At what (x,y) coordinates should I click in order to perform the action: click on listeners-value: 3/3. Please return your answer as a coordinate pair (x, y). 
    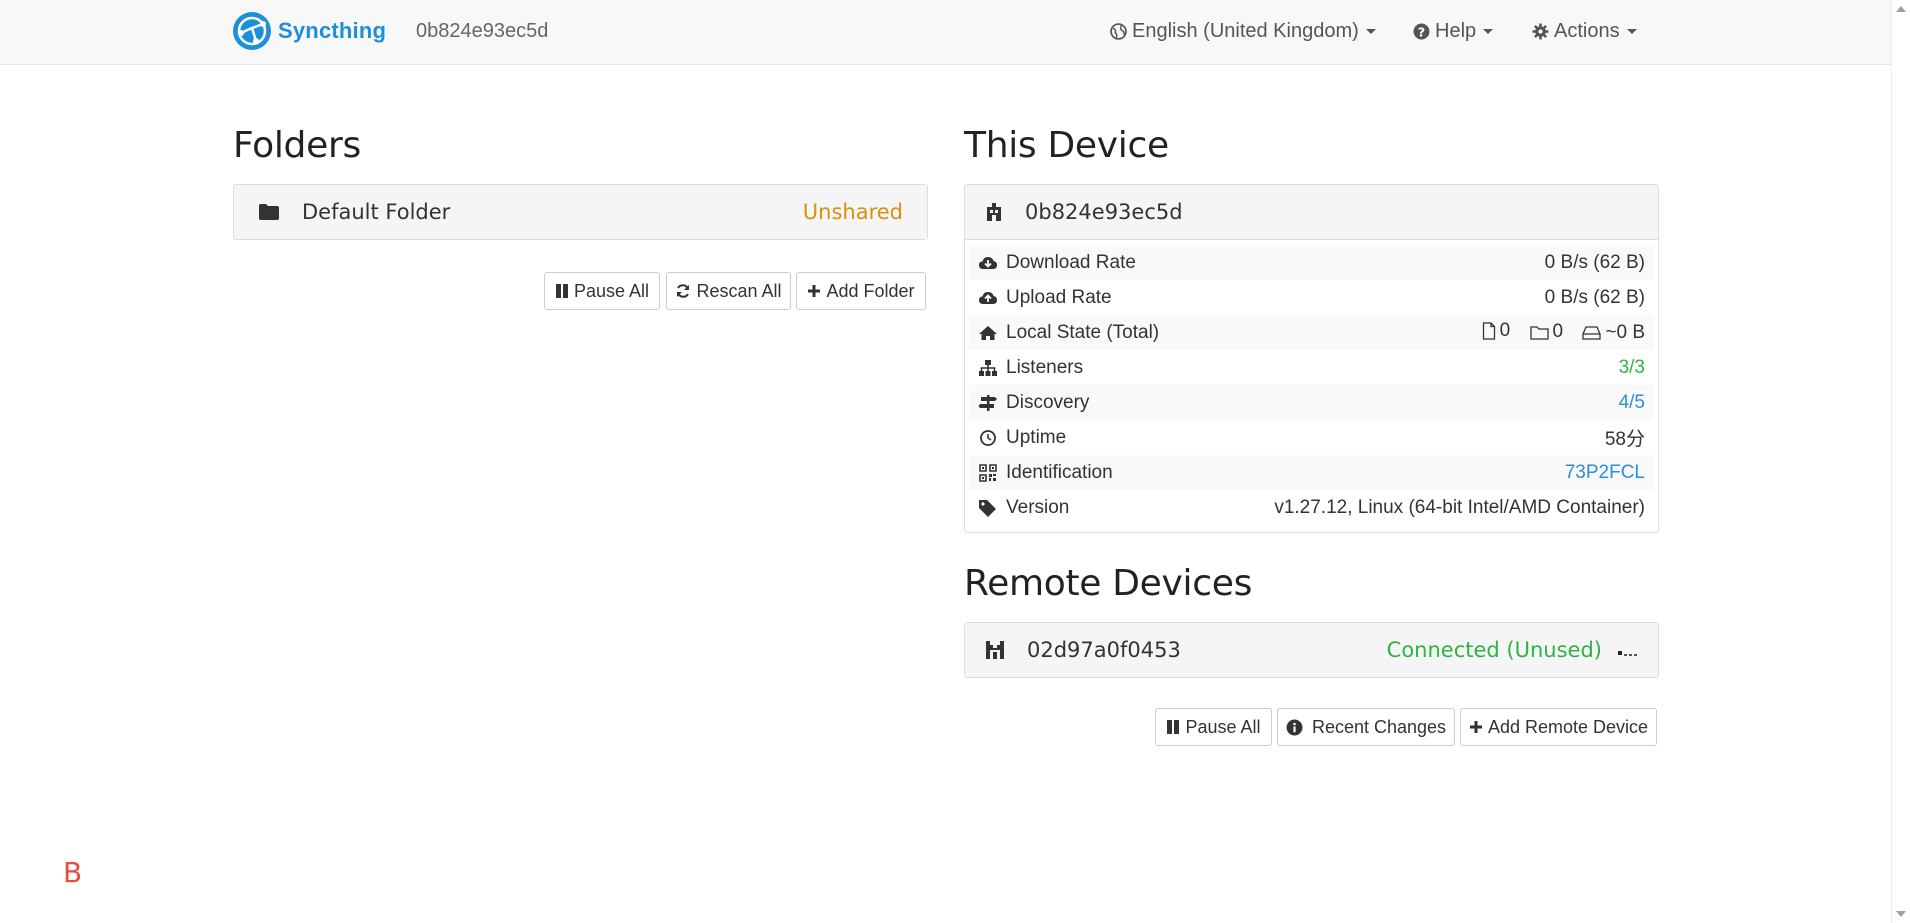
    Looking at the image, I should click on (1427, 367).